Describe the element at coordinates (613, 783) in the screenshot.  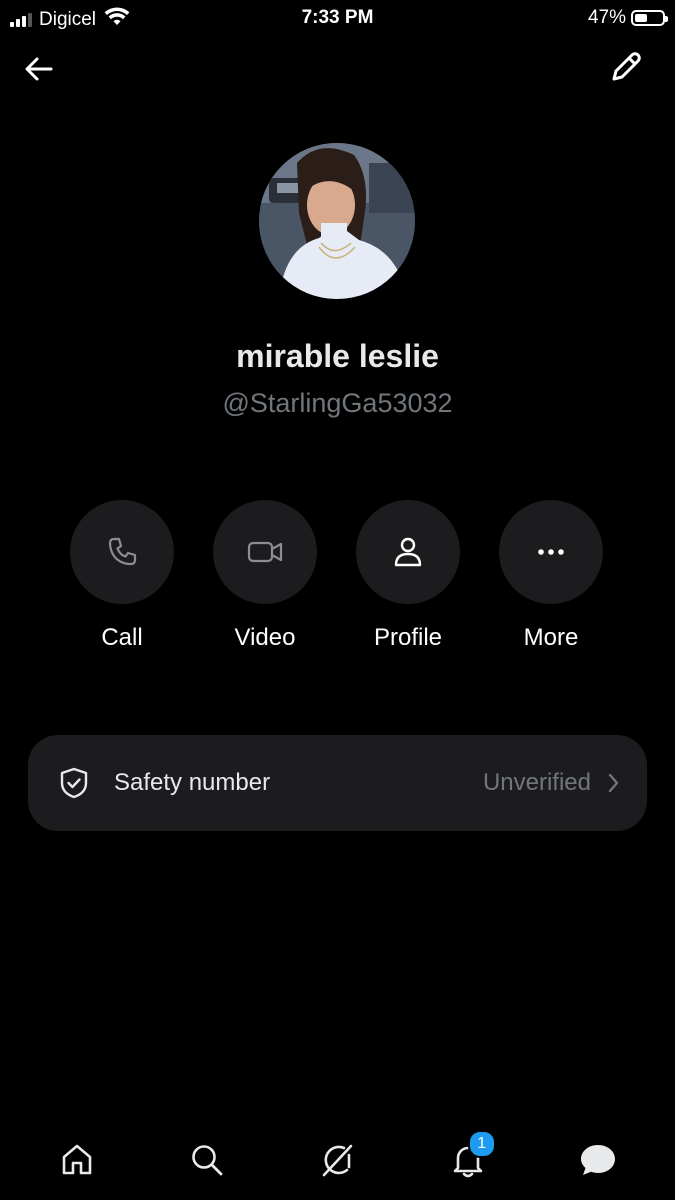
I see `chevron-right-icon` at that location.